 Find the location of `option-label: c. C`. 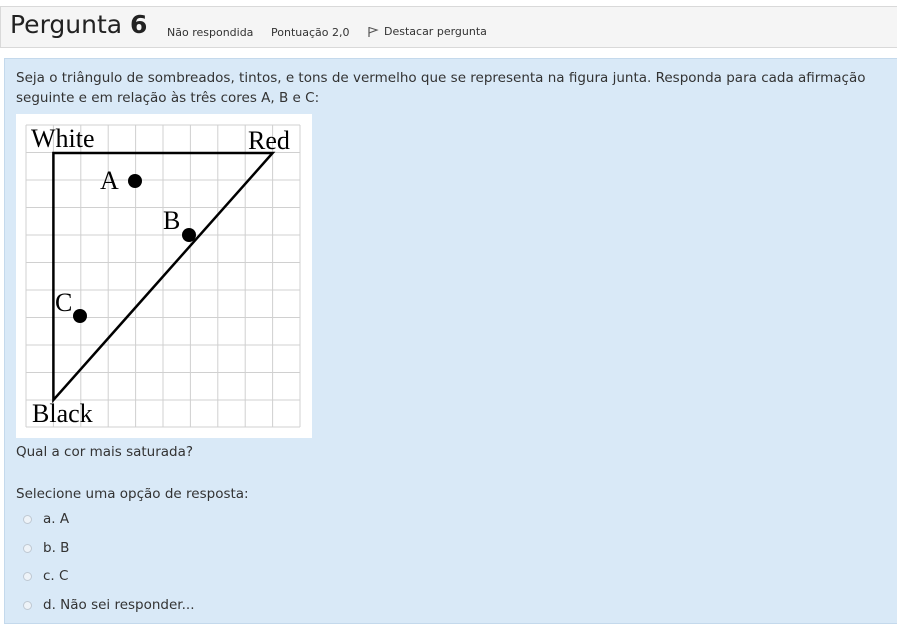

option-label: c. C is located at coordinates (56, 576).